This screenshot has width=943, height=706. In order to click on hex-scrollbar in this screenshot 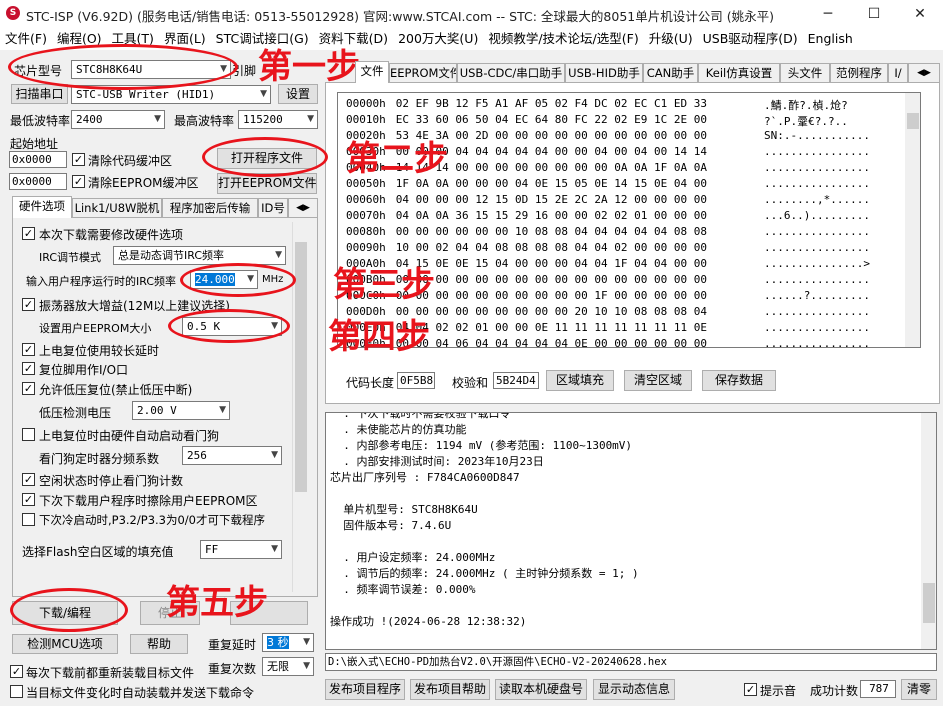, I will do `click(912, 220)`.